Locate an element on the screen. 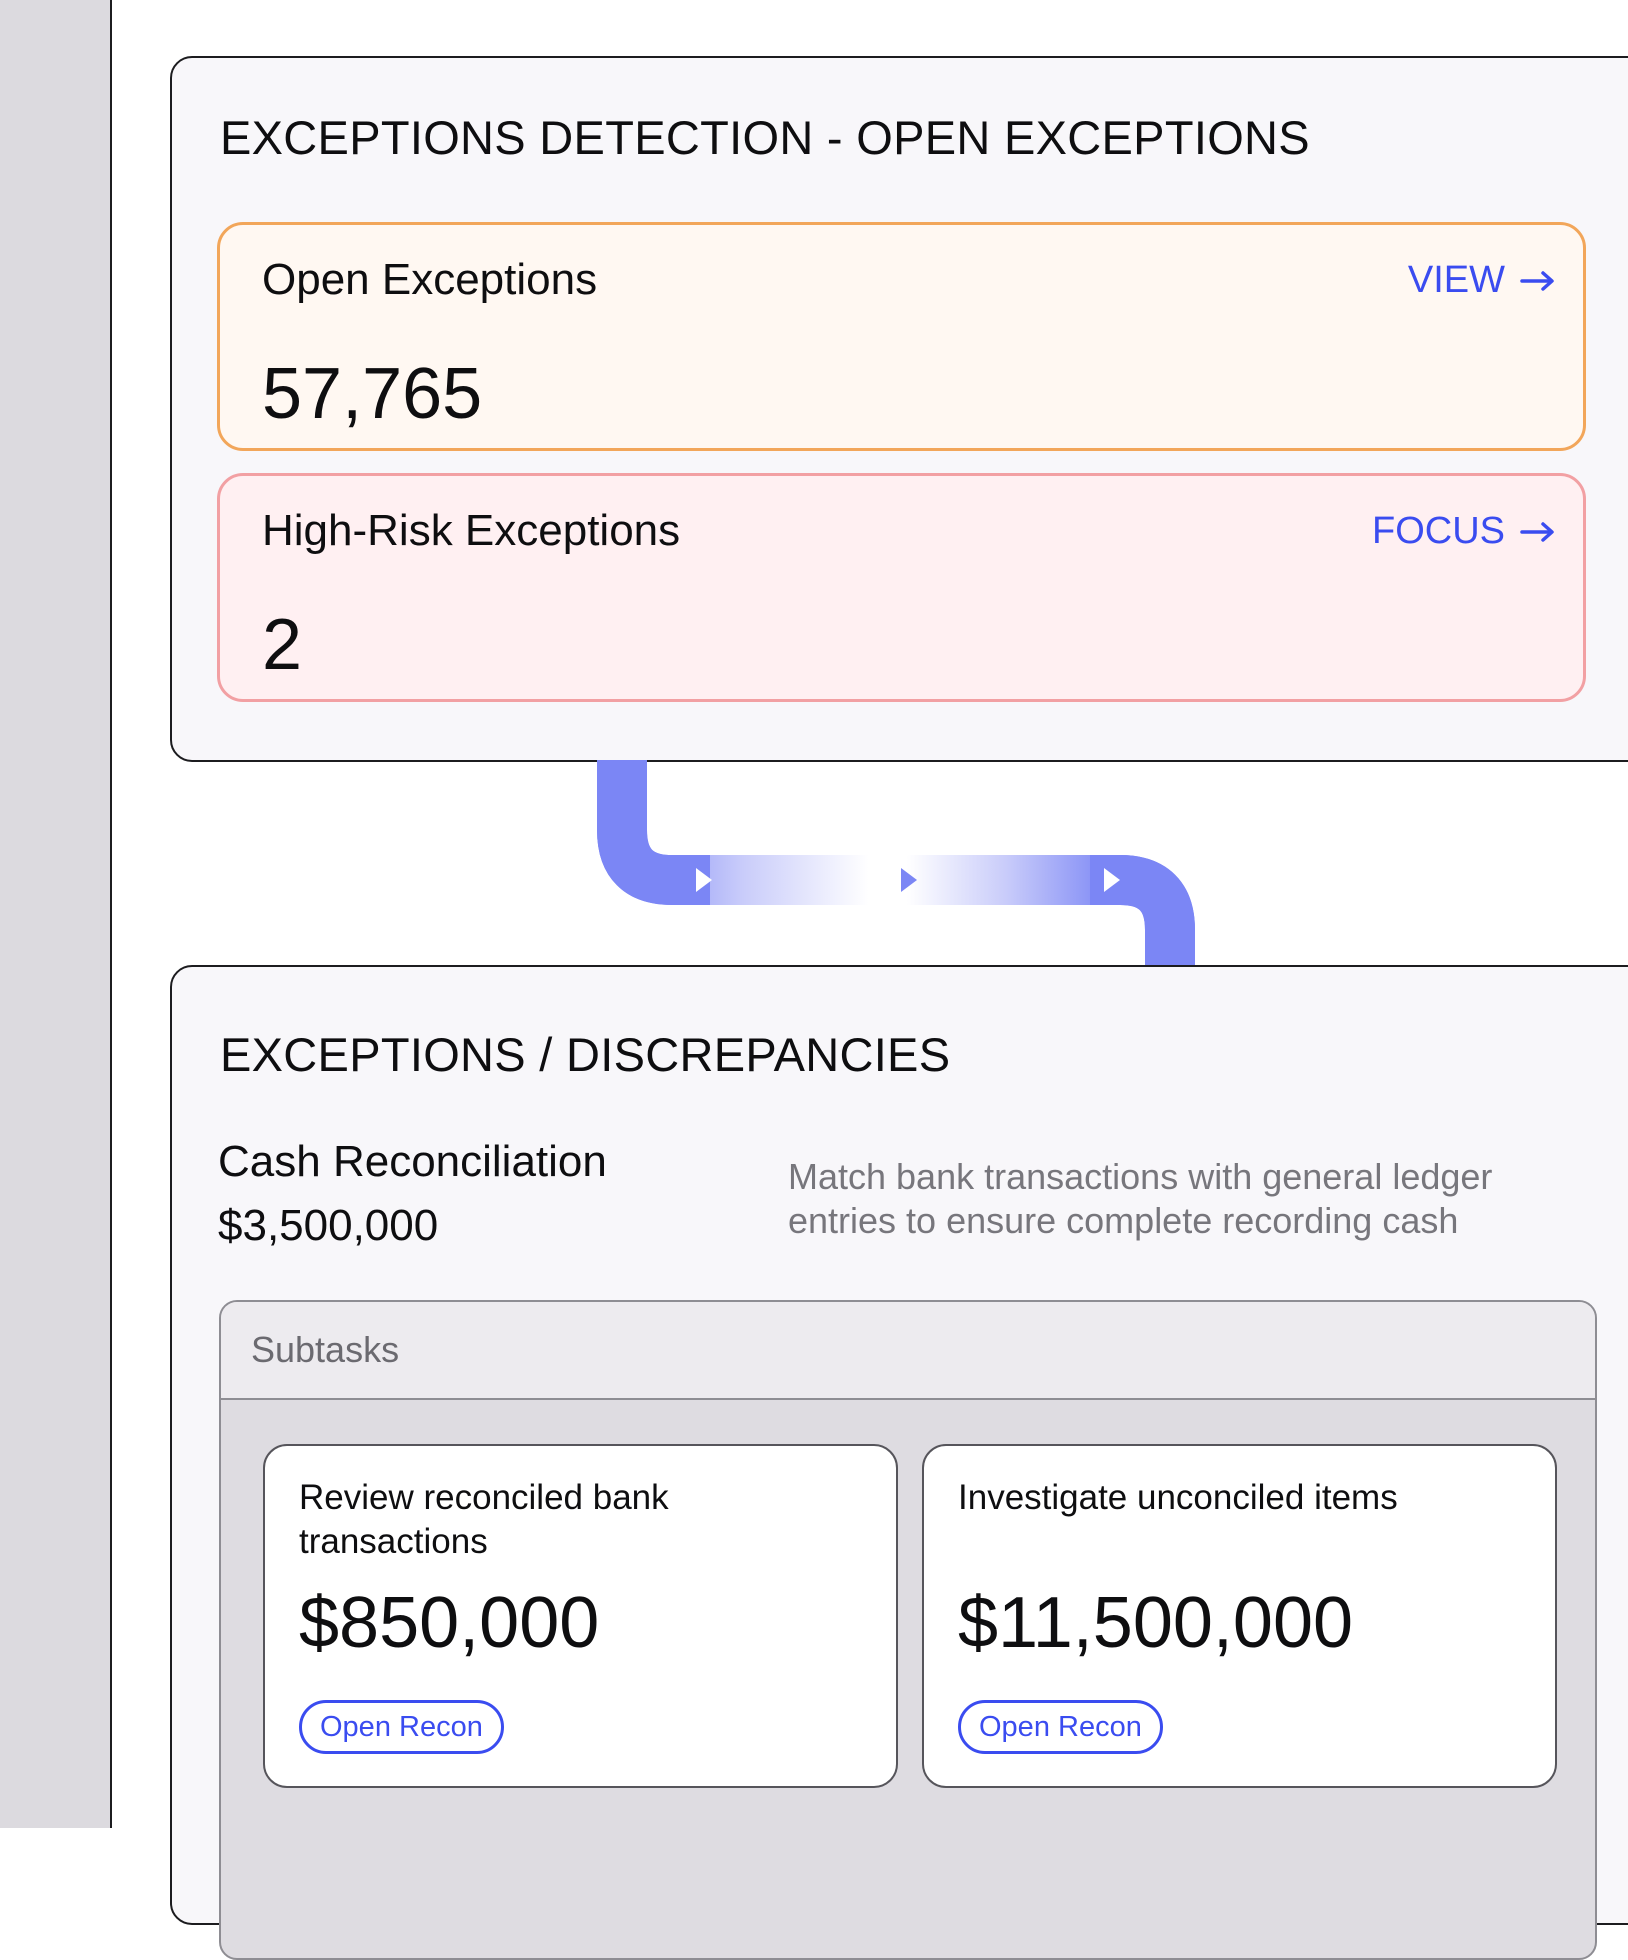  focus-button: FOCUS is located at coordinates (1464, 531).